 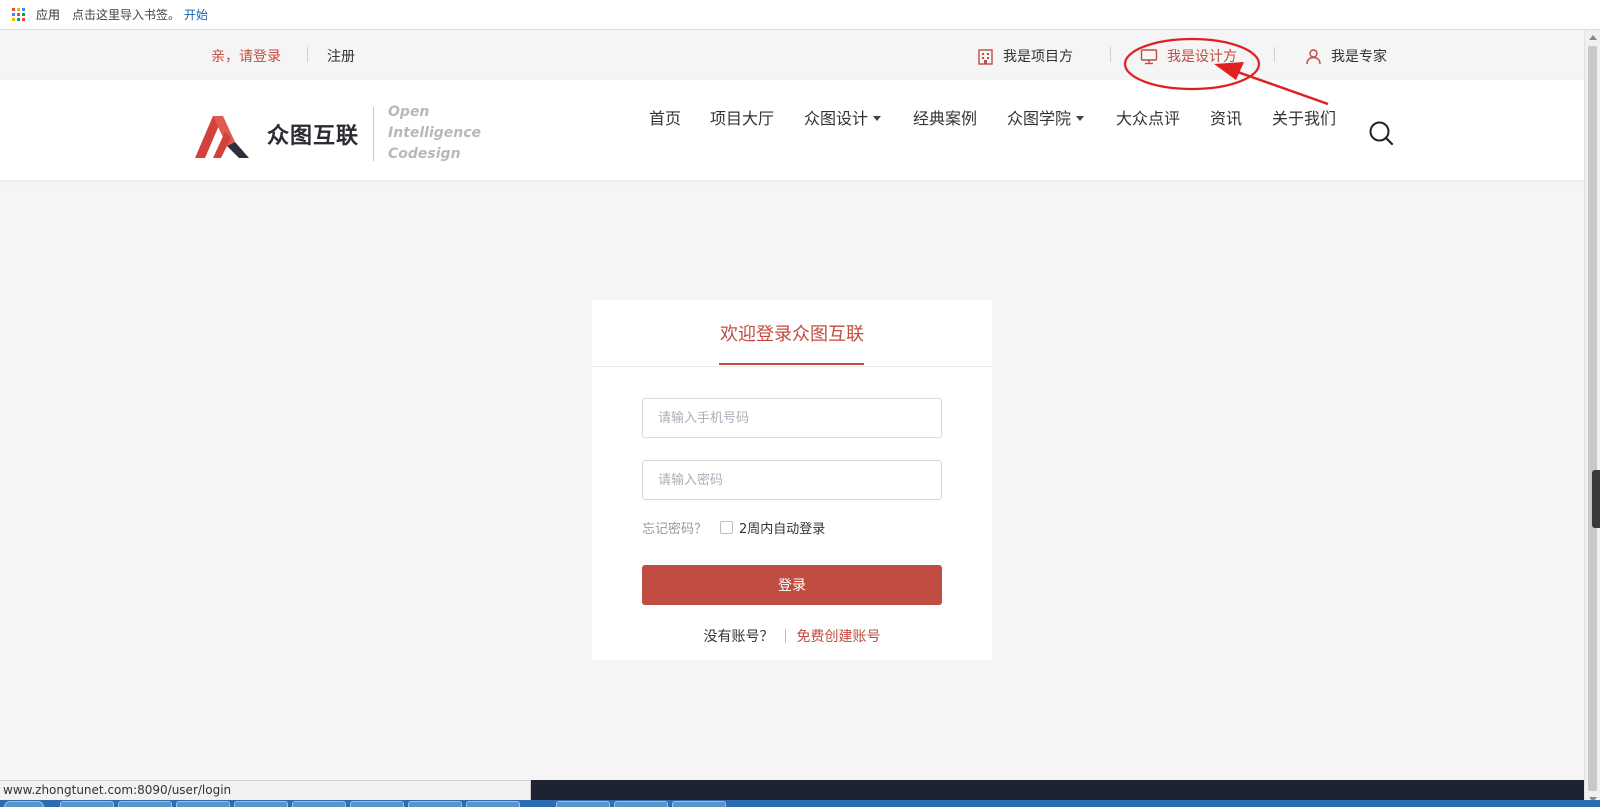 I want to click on import-bookmarks-hint: 点击这里导入书签。, so click(x=126, y=15).